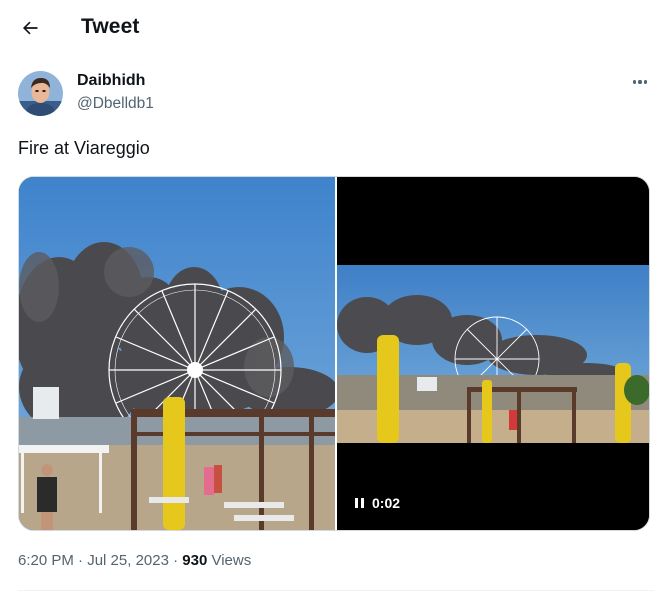 The image size is (672, 600). I want to click on video-time: 0:02, so click(386, 503).